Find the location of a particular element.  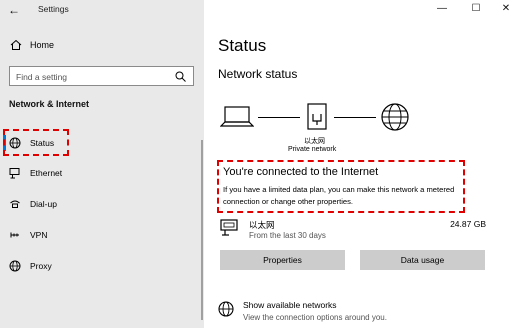

search-input is located at coordinates (85, 77).